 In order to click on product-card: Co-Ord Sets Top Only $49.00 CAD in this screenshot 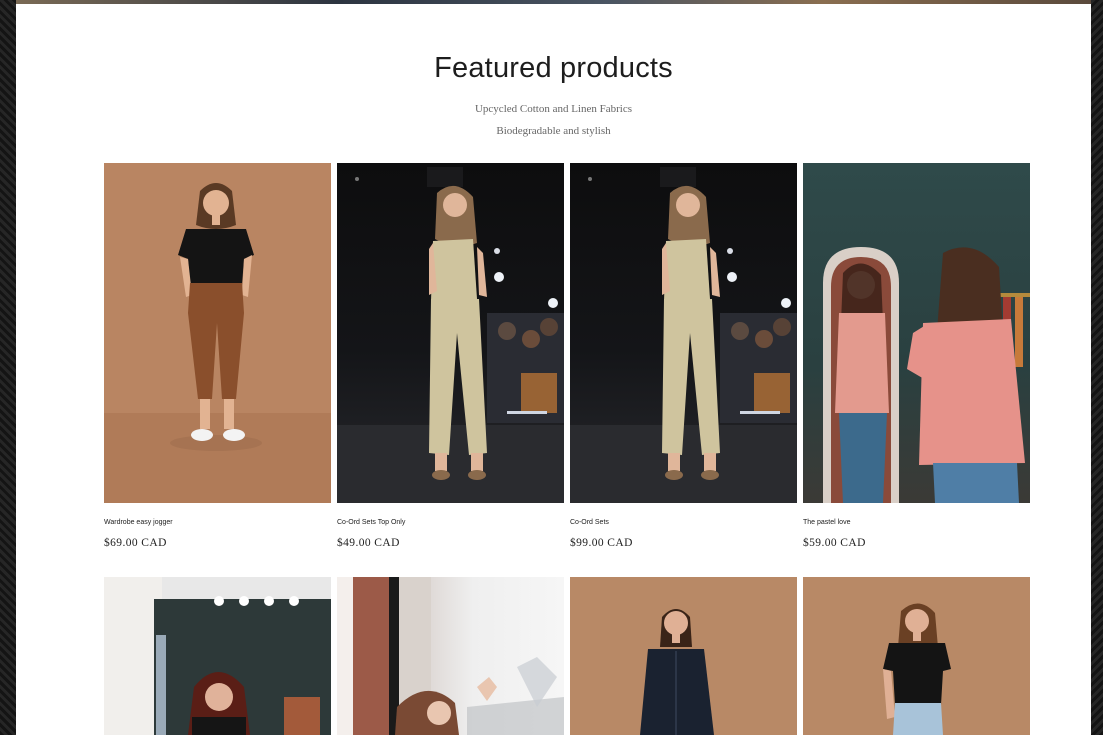, I will do `click(450, 356)`.